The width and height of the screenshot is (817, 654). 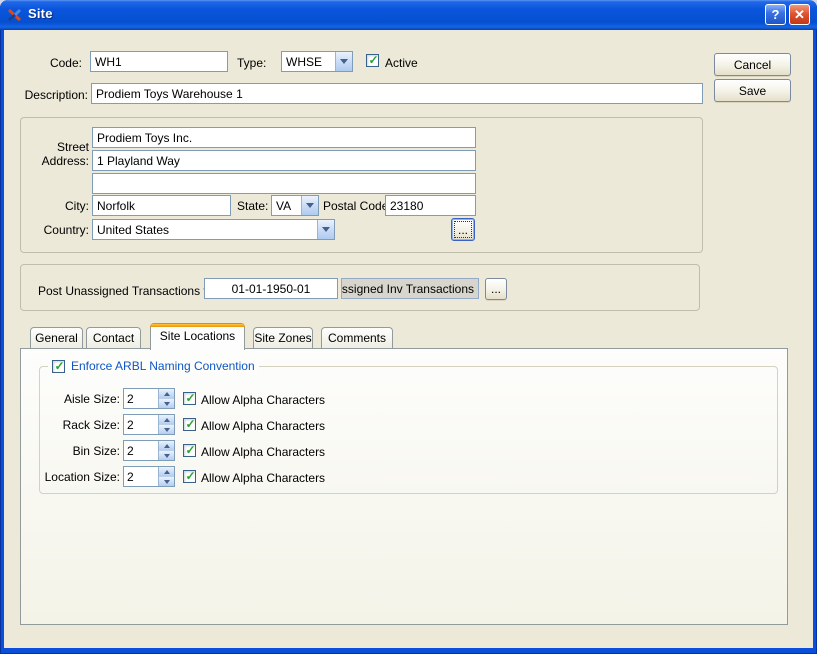 I want to click on country-select-value: United States, so click(x=133, y=230).